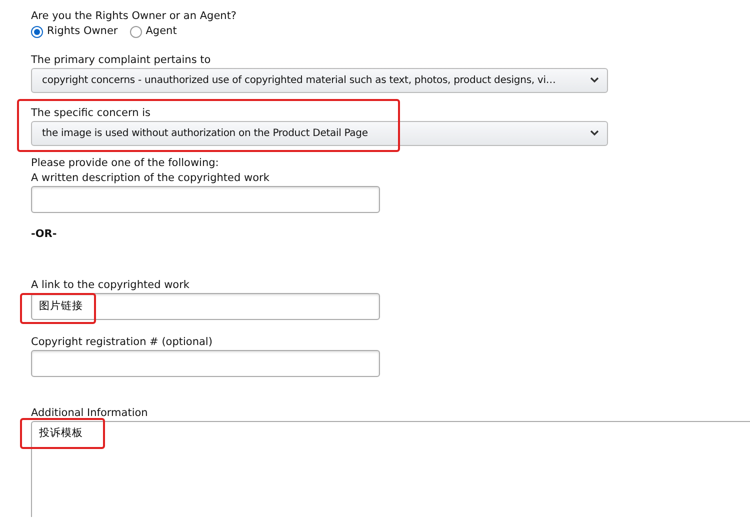 This screenshot has height=528, width=750. I want to click on dropdown-value: the image is used without authorization on the Product Detail Page, so click(205, 133).